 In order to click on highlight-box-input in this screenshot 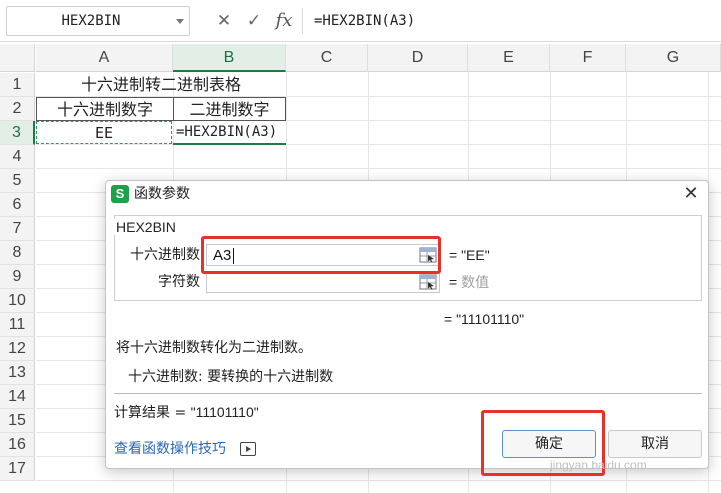, I will do `click(321, 255)`.